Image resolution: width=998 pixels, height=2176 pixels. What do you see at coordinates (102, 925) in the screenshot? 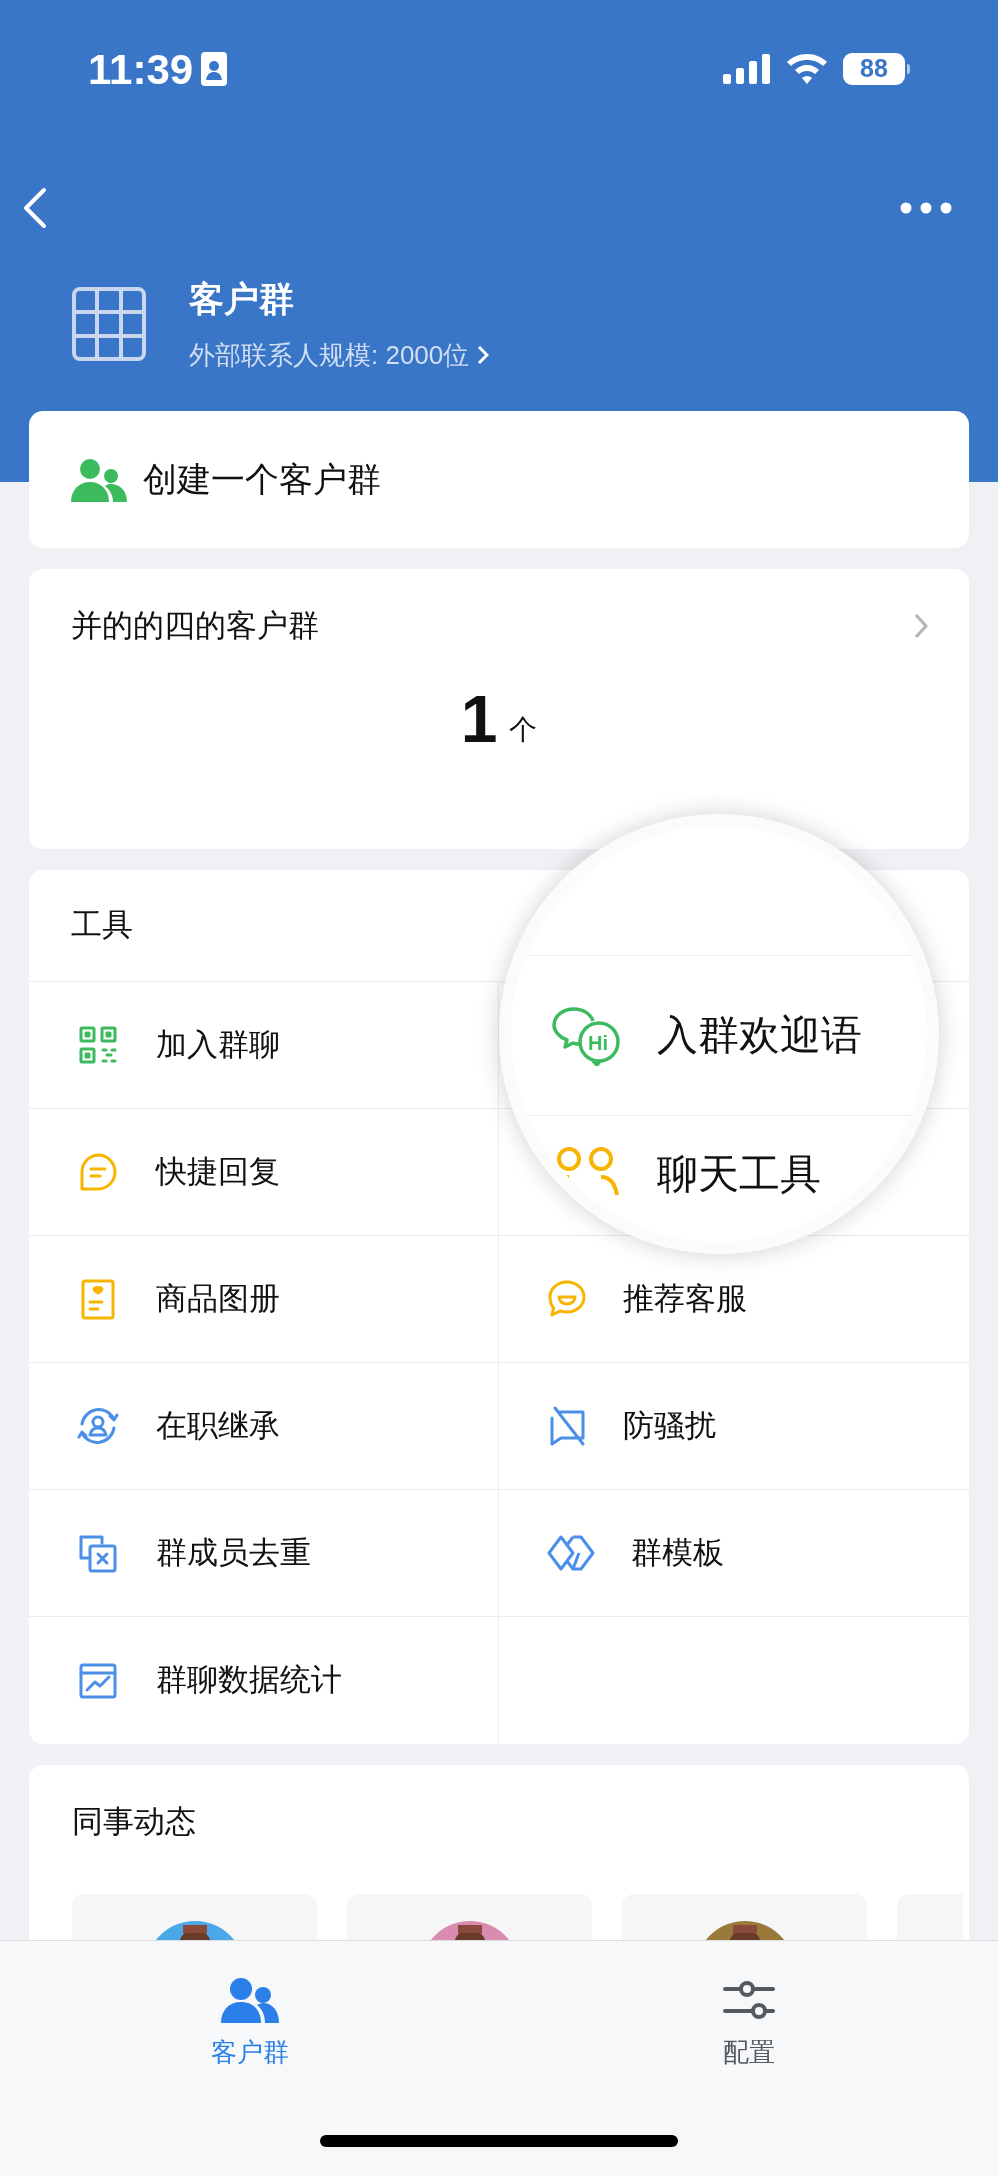
I see `section-title: 工具` at bounding box center [102, 925].